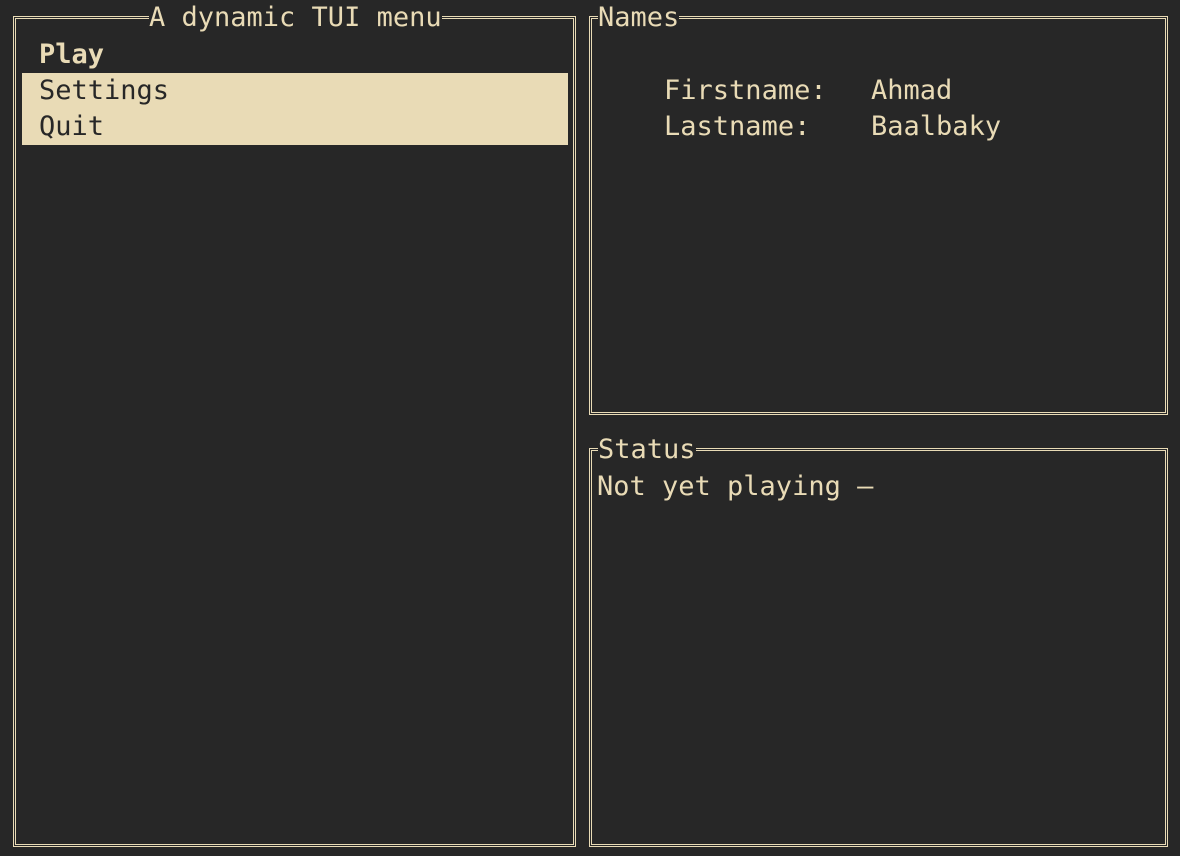 The width and height of the screenshot is (1180, 856). What do you see at coordinates (295, 127) in the screenshot?
I see `menu-item-quit: Quit` at bounding box center [295, 127].